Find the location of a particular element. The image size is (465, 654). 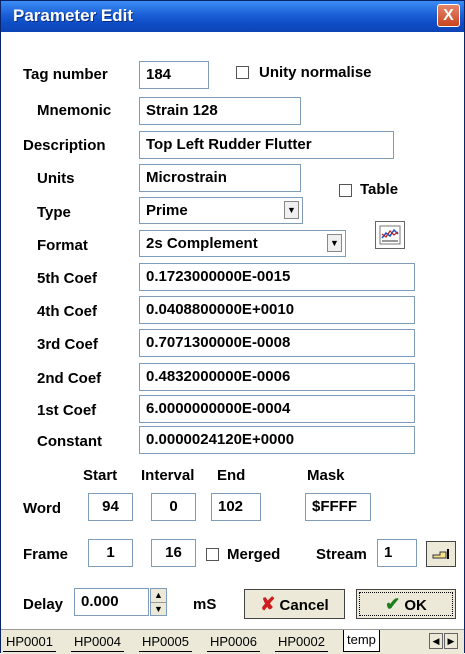

coef4-input: 0.0408800000E+0010 is located at coordinates (277, 310).